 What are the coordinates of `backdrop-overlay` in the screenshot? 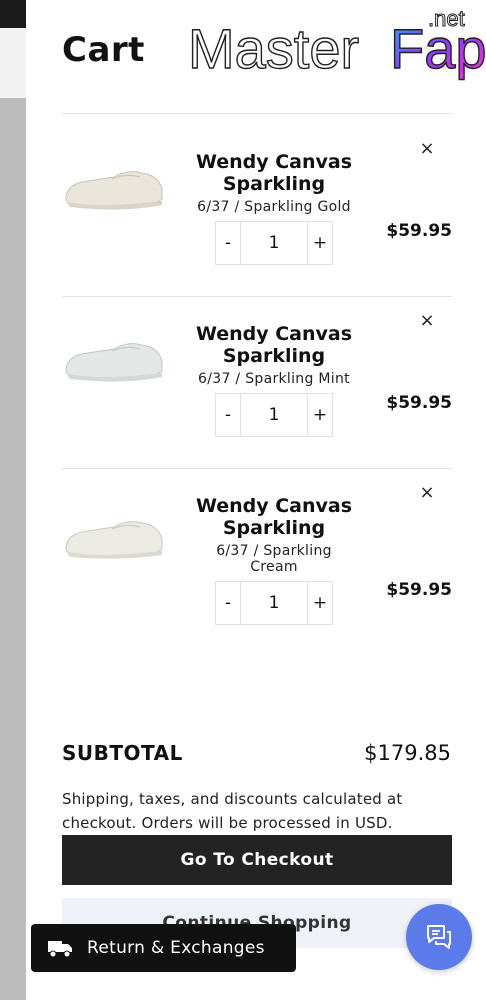 It's located at (13, 549).